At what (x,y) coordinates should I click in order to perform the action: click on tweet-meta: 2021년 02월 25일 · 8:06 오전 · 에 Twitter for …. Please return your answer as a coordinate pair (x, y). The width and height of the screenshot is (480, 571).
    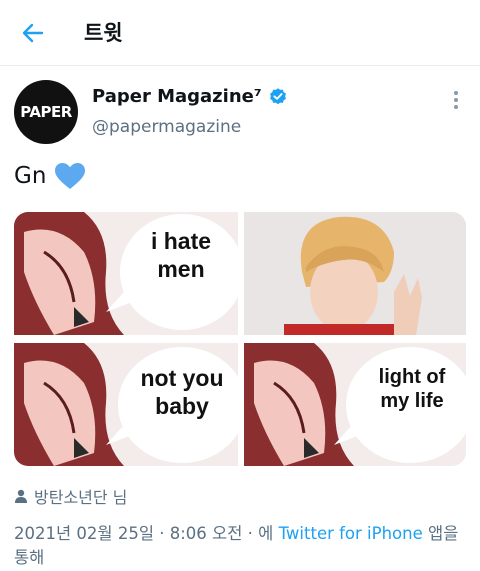
    Looking at the image, I should click on (242, 546).